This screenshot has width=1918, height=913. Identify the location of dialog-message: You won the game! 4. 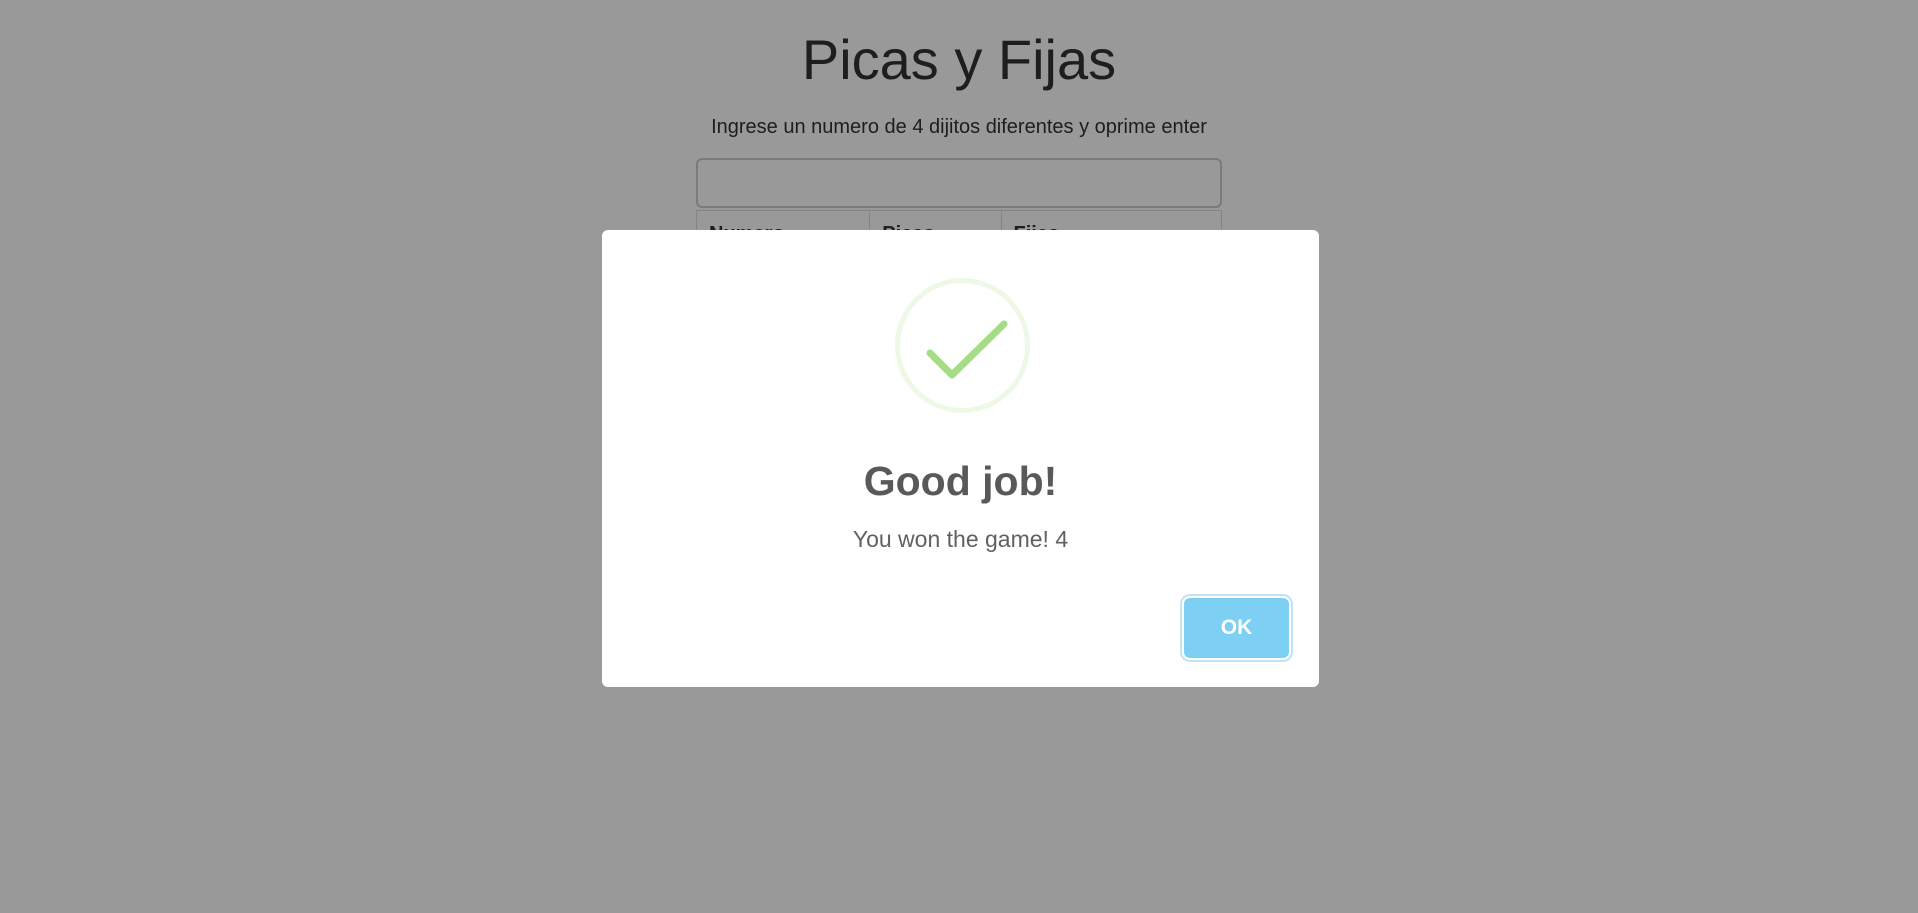
(960, 539).